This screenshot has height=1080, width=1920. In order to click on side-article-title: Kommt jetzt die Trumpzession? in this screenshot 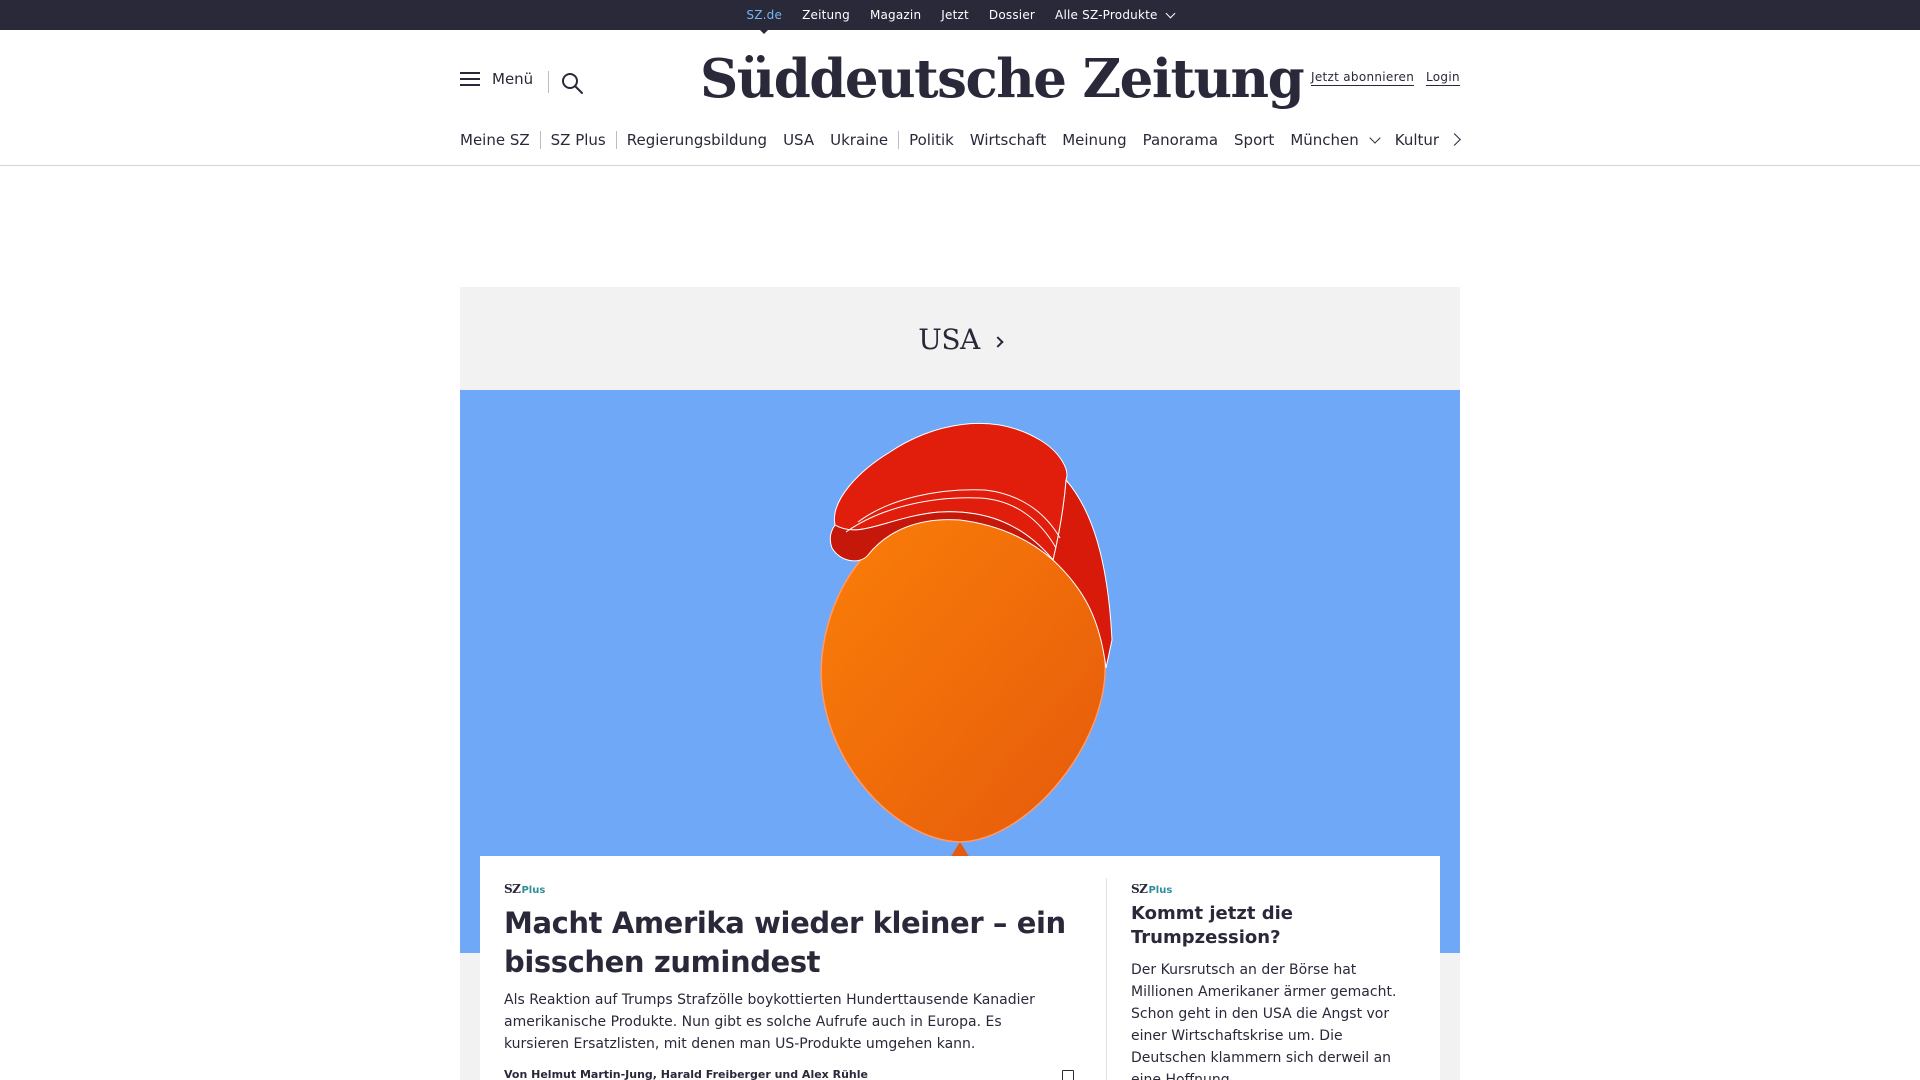, I will do `click(1271, 926)`.